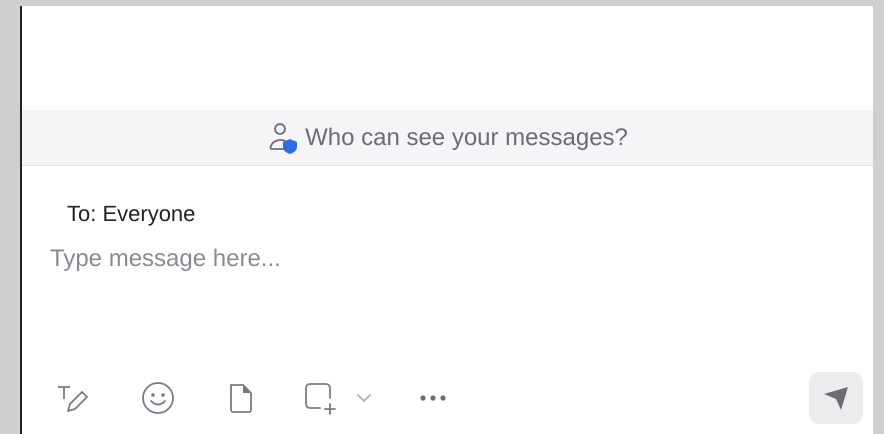  Describe the element at coordinates (470, 214) in the screenshot. I see `recipient-label: To: Everyone` at that location.